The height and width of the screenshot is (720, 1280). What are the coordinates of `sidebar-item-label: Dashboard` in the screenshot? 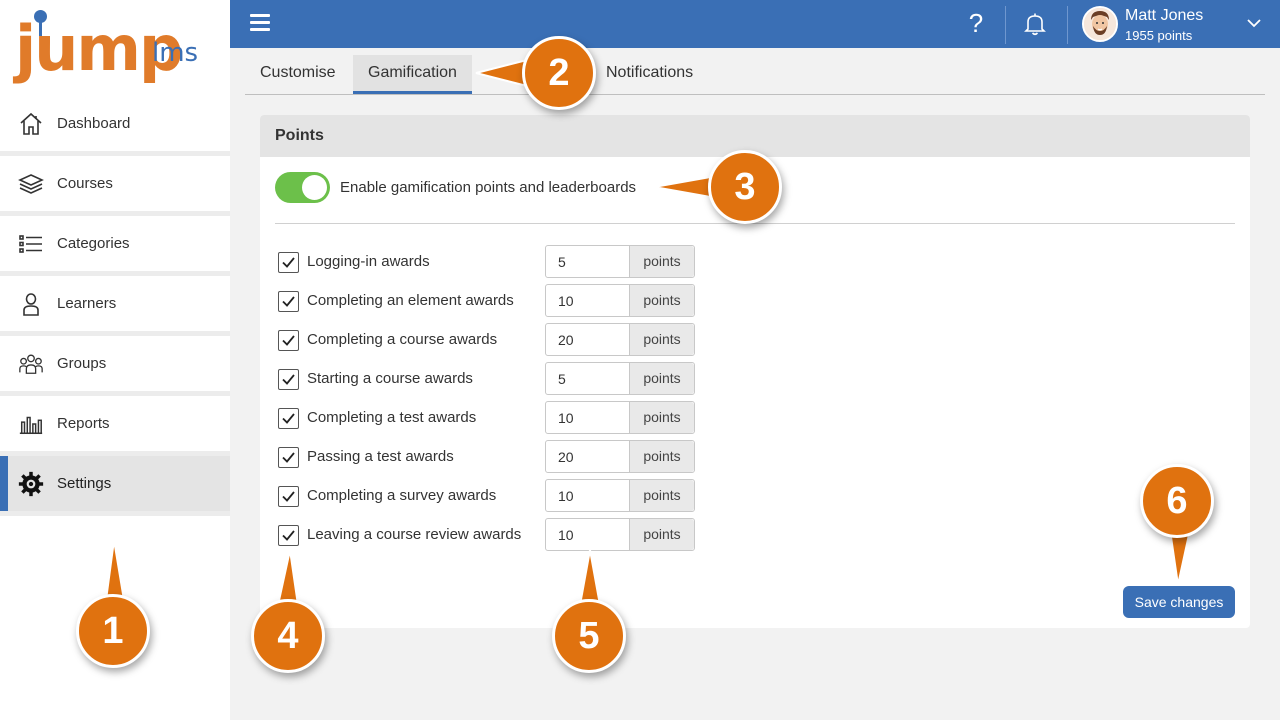 It's located at (94, 123).